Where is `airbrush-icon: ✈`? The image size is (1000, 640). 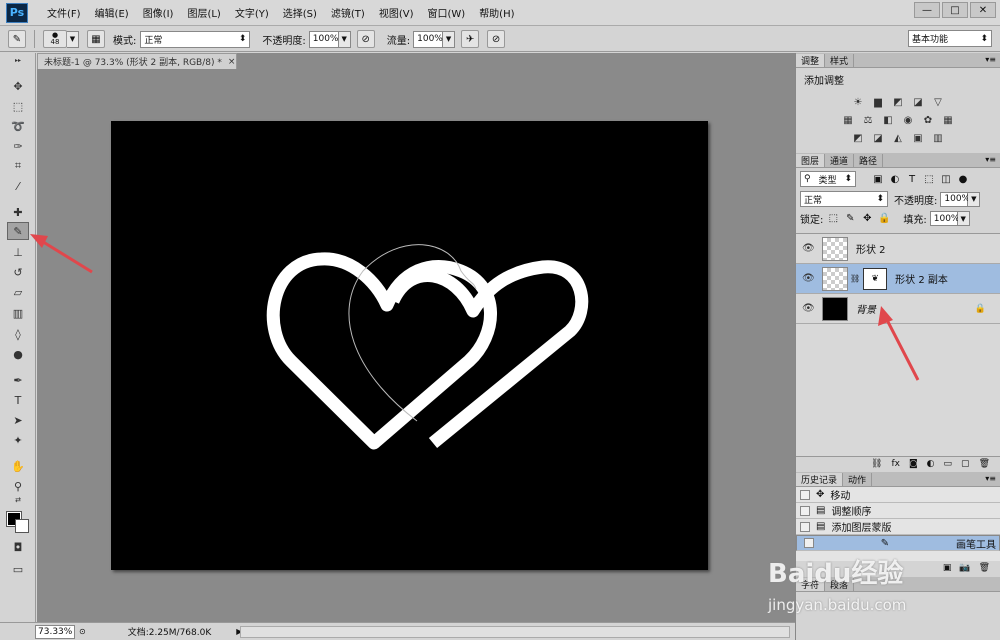 airbrush-icon: ✈ is located at coordinates (470, 39).